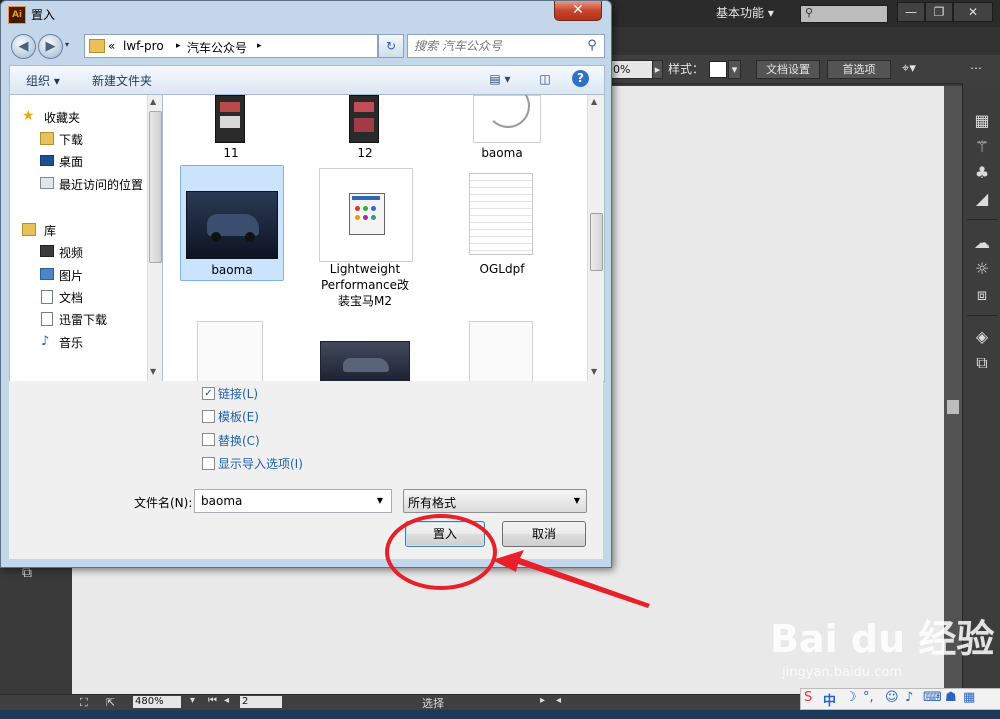  I want to click on chevron-down-icon: ▼, so click(380, 501).